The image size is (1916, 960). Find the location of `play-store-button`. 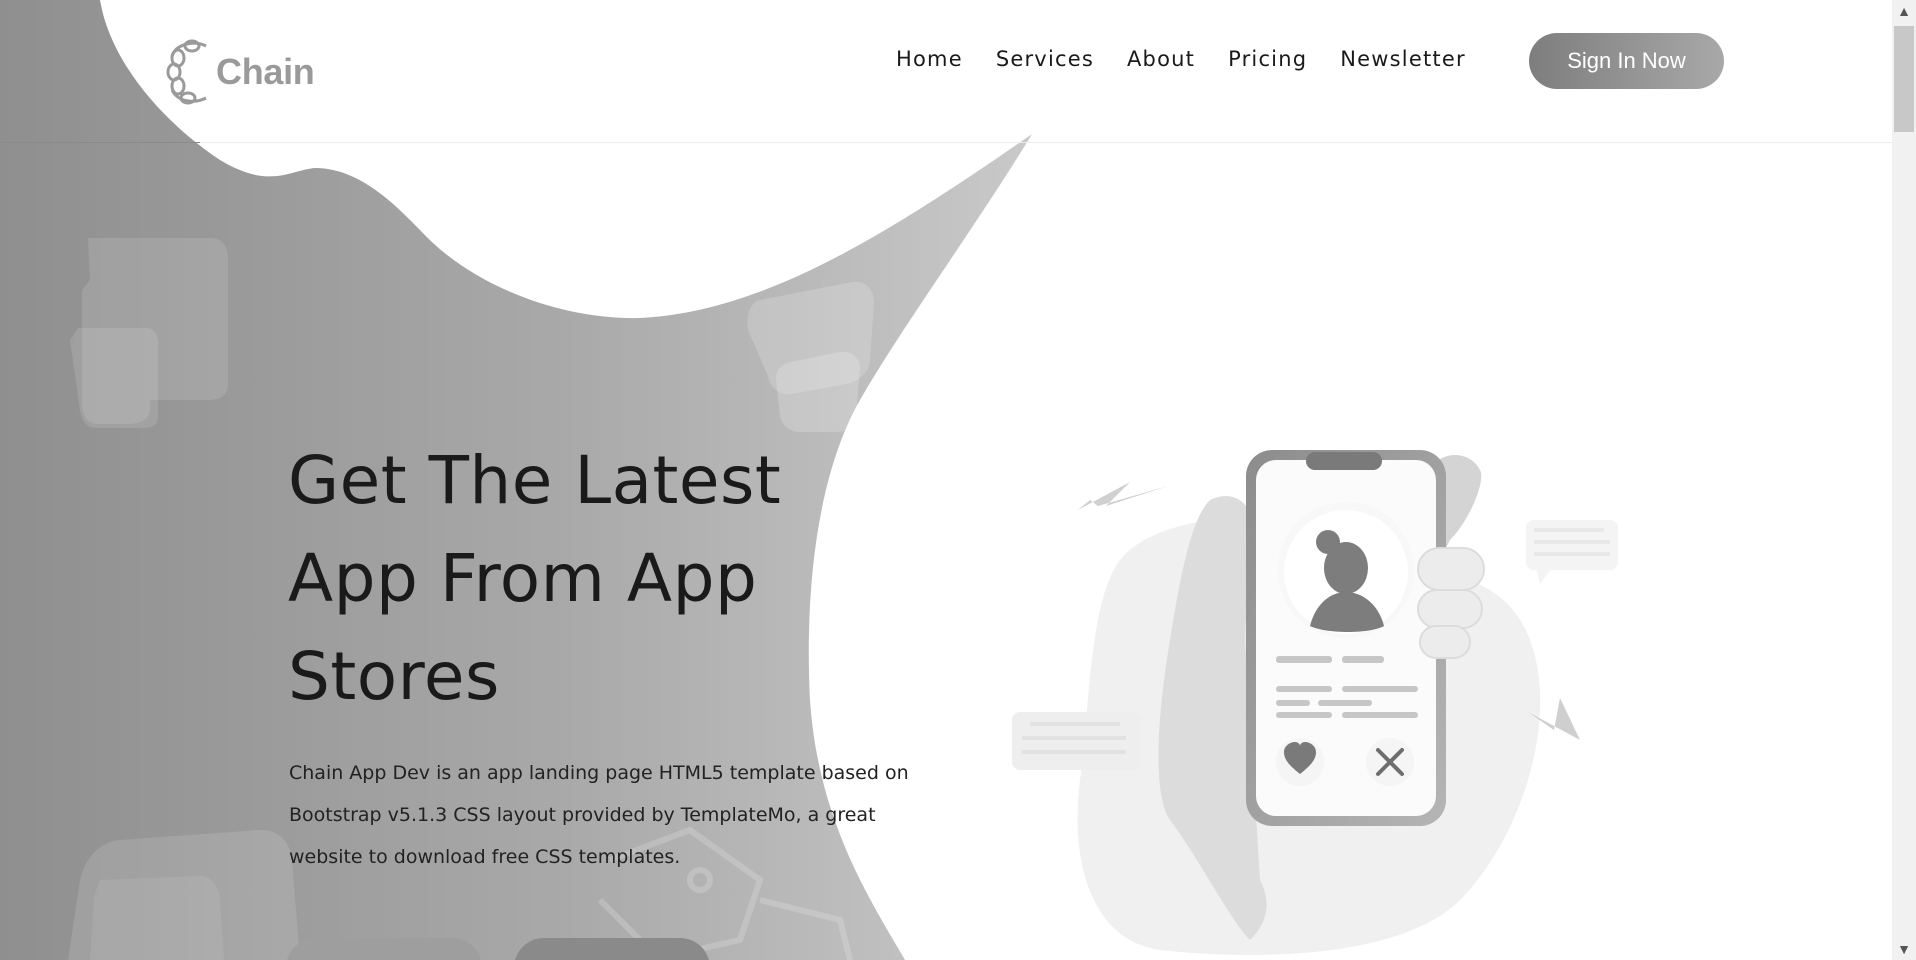

play-store-button is located at coordinates (612, 949).